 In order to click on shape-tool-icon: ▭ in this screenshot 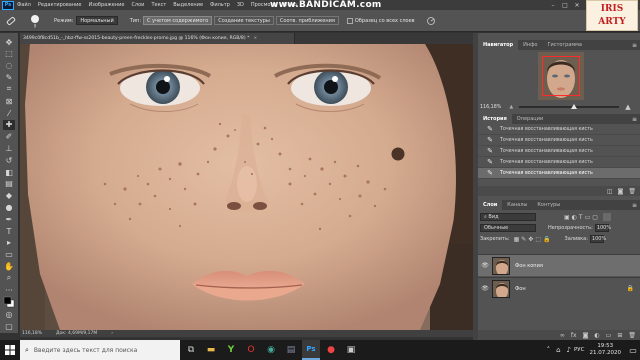, I will do `click(9, 255)`.